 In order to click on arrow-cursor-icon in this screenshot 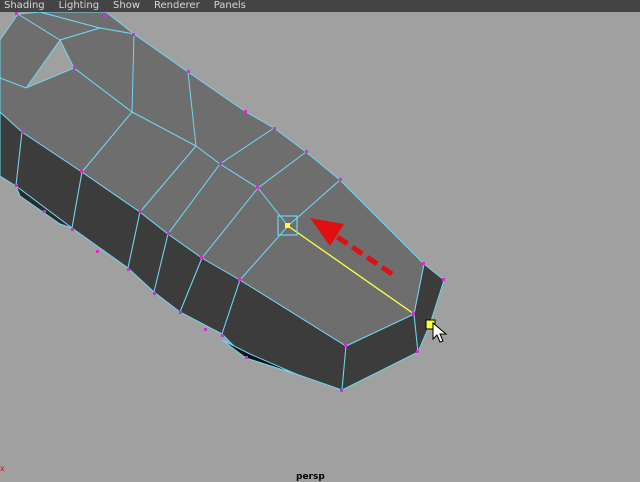, I will do `click(436, 331)`.